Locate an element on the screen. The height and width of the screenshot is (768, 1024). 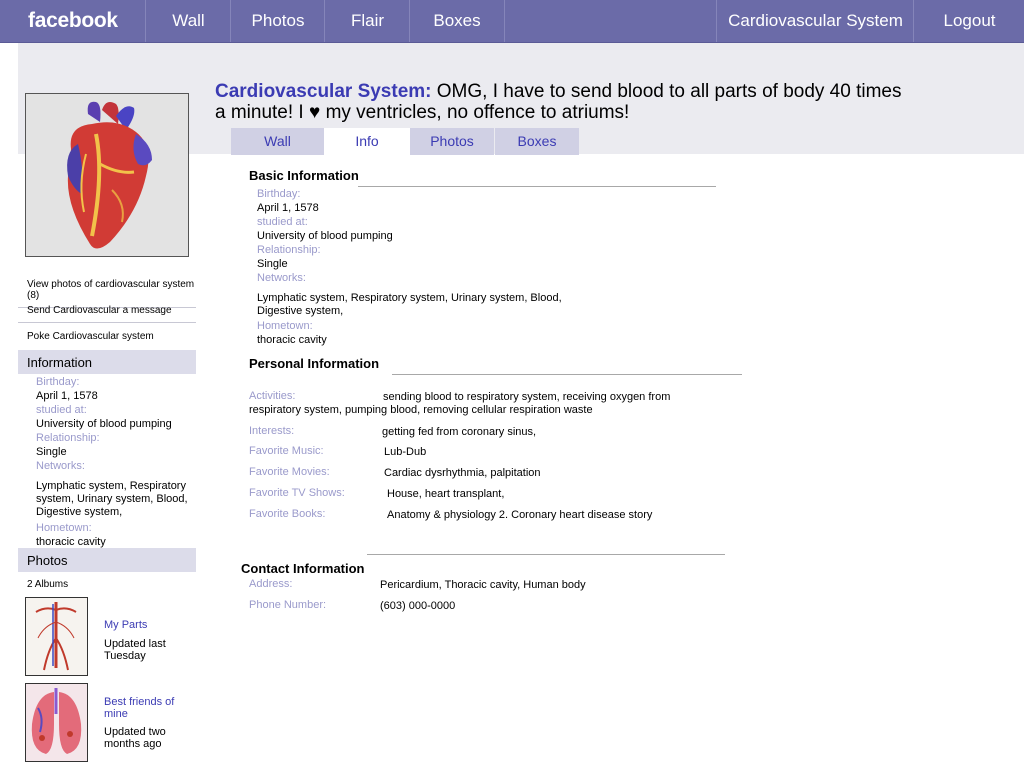
tab-wall: Wall is located at coordinates (277, 141).